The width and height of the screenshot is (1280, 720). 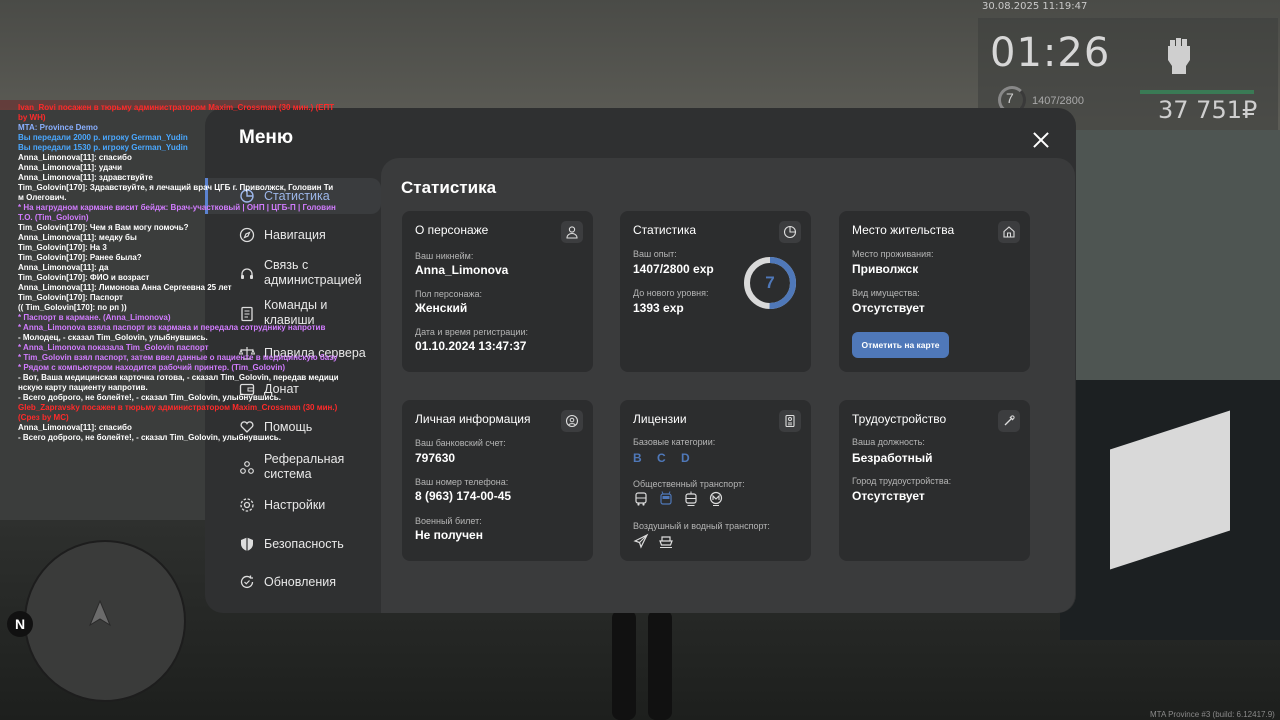 What do you see at coordinates (673, 269) in the screenshot?
I see `exp-value: 1407/2800 exp` at bounding box center [673, 269].